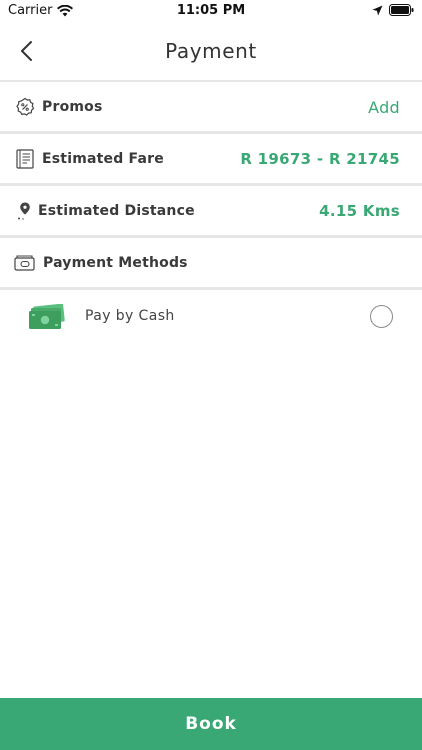 Image resolution: width=422 pixels, height=750 pixels. I want to click on status-bar: Carrier 11:05 PM, so click(211, 11).